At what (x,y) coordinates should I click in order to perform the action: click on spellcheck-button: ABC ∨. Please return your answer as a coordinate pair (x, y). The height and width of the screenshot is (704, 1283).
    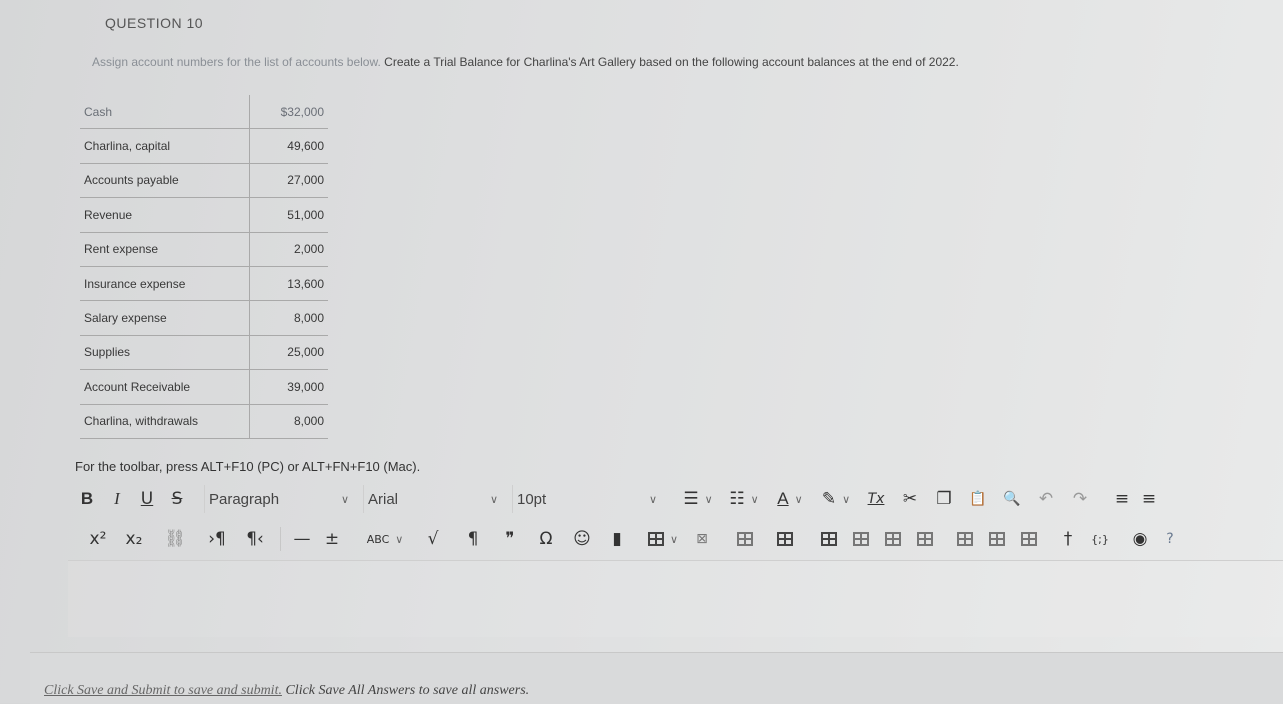
    Looking at the image, I should click on (385, 539).